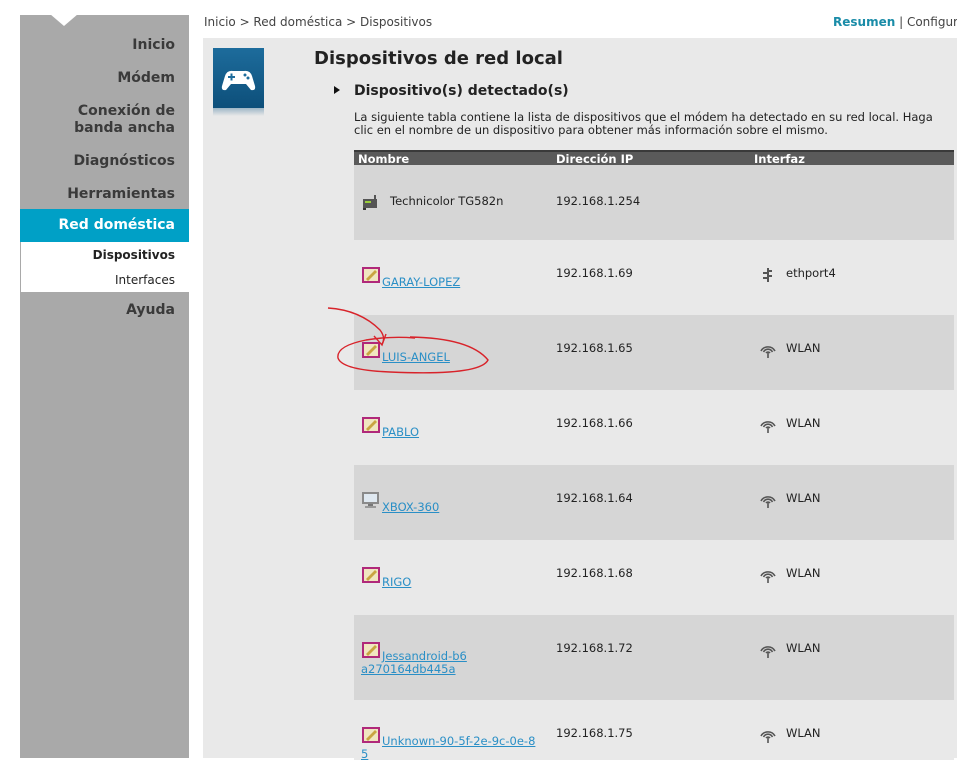 This screenshot has height=761, width=957. Describe the element at coordinates (100, 78) in the screenshot. I see `sidebar-item-modem: Módem` at that location.